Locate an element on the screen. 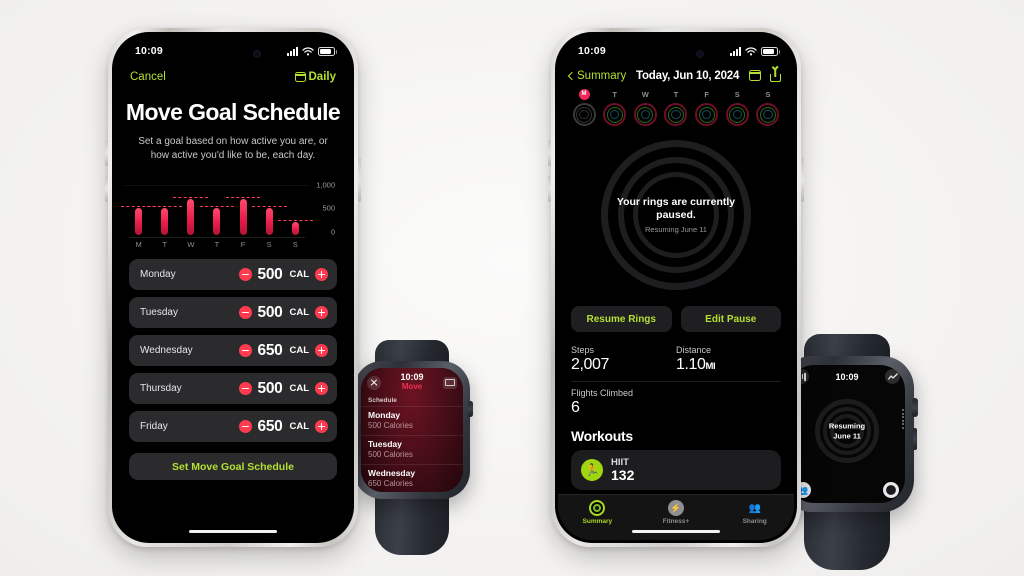  xtick: M is located at coordinates (138, 244).